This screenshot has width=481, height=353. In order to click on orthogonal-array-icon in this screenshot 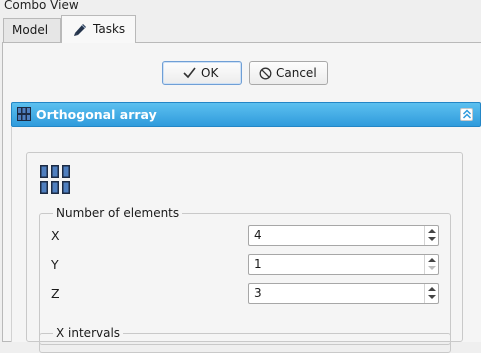, I will do `click(24, 114)`.